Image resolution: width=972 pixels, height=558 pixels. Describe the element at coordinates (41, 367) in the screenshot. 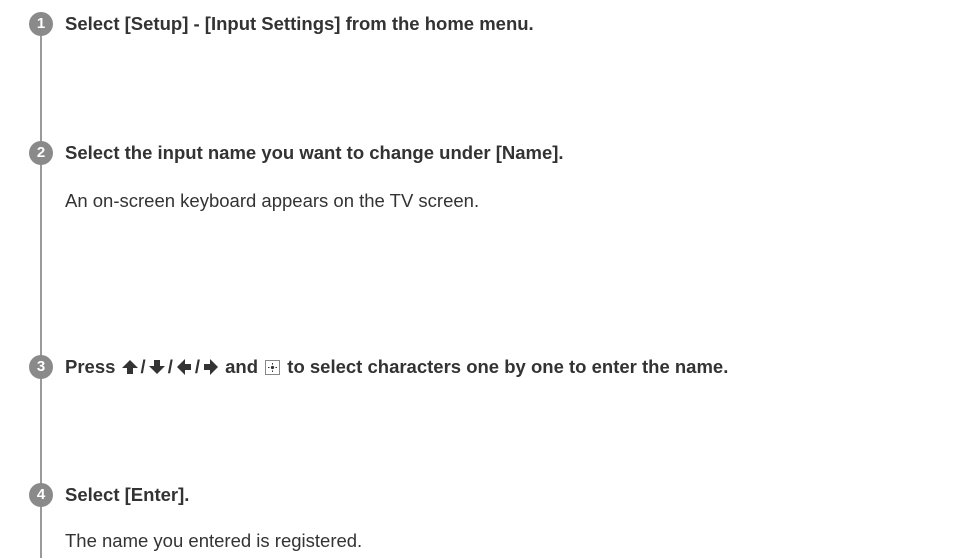

I see `step-number-3: 3` at that location.